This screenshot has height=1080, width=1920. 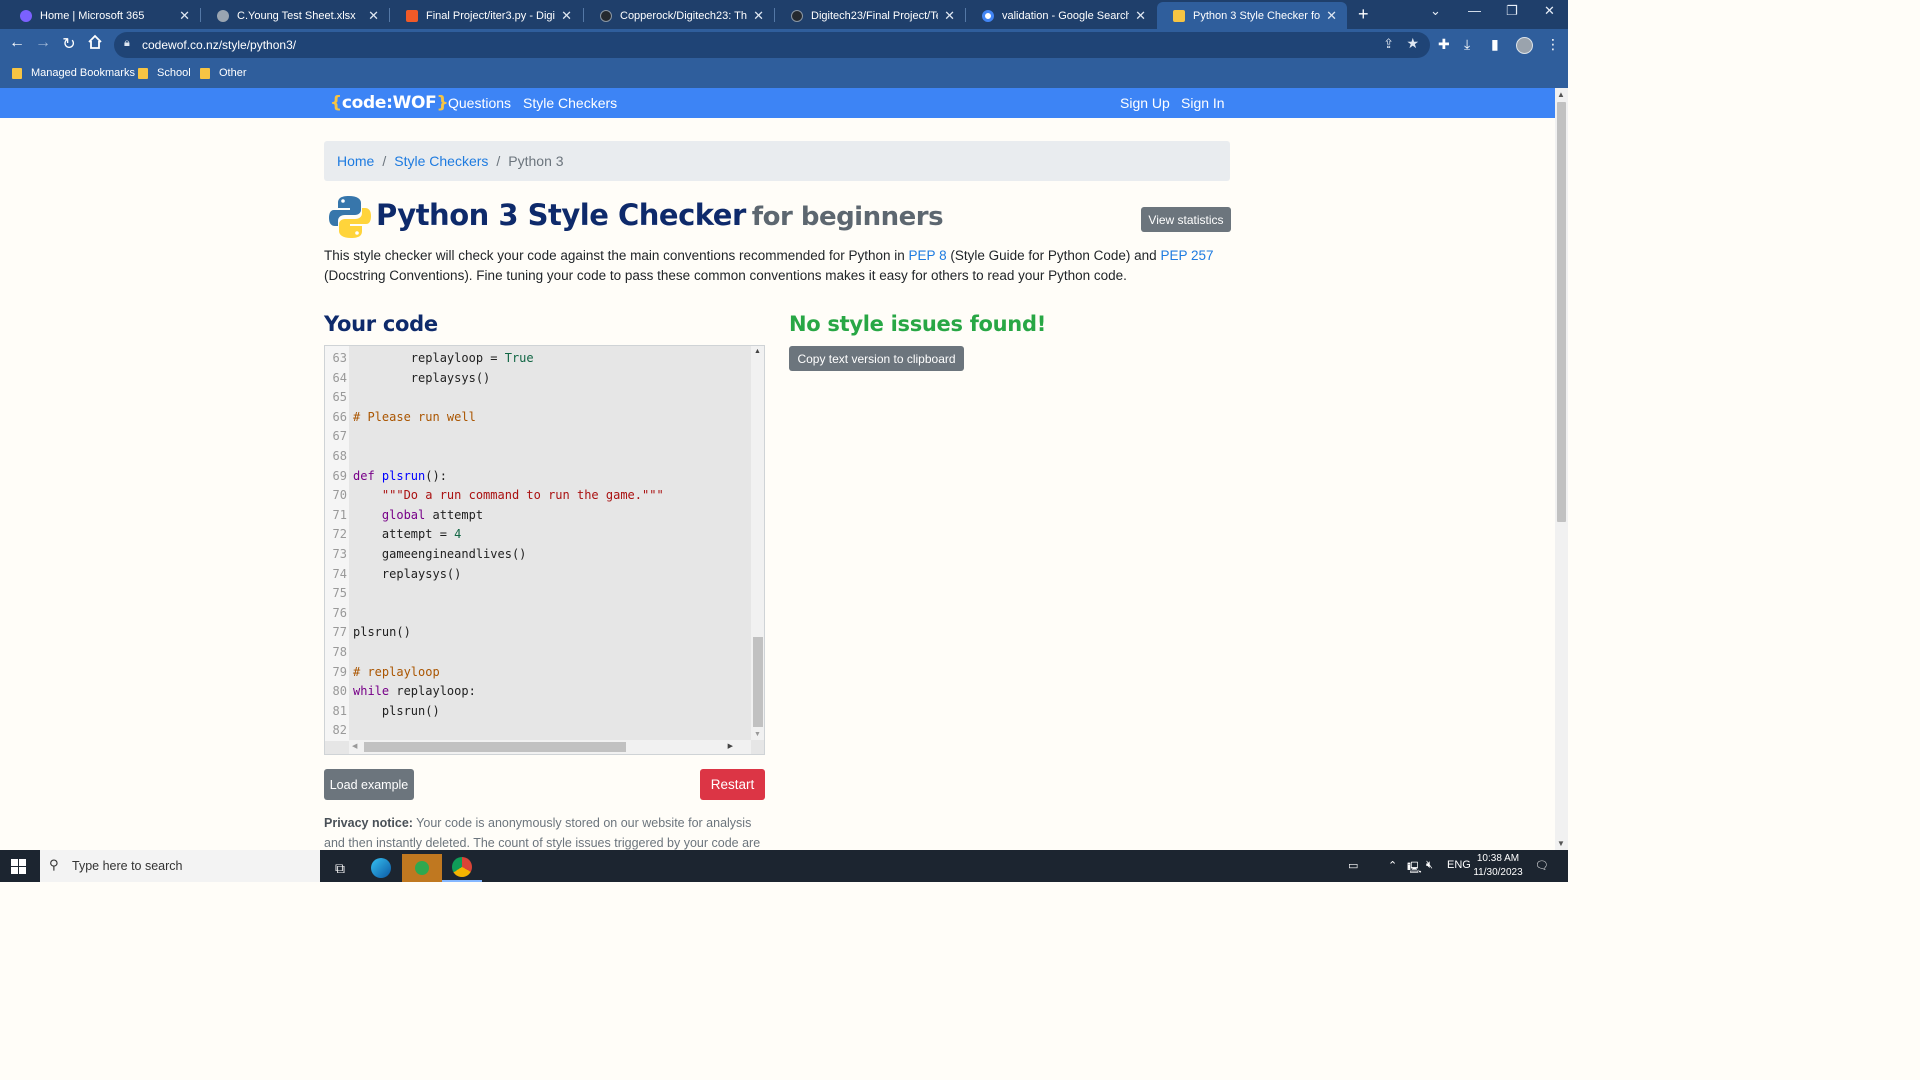 What do you see at coordinates (69, 44) in the screenshot?
I see `reload-button: ↻` at bounding box center [69, 44].